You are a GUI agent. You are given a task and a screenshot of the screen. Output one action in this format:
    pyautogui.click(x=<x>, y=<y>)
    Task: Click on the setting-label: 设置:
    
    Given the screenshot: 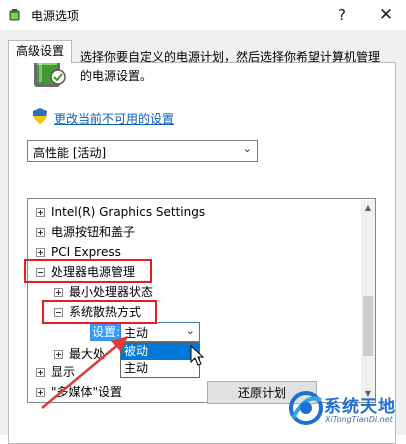 What is the action you would take?
    pyautogui.click(x=106, y=332)
    